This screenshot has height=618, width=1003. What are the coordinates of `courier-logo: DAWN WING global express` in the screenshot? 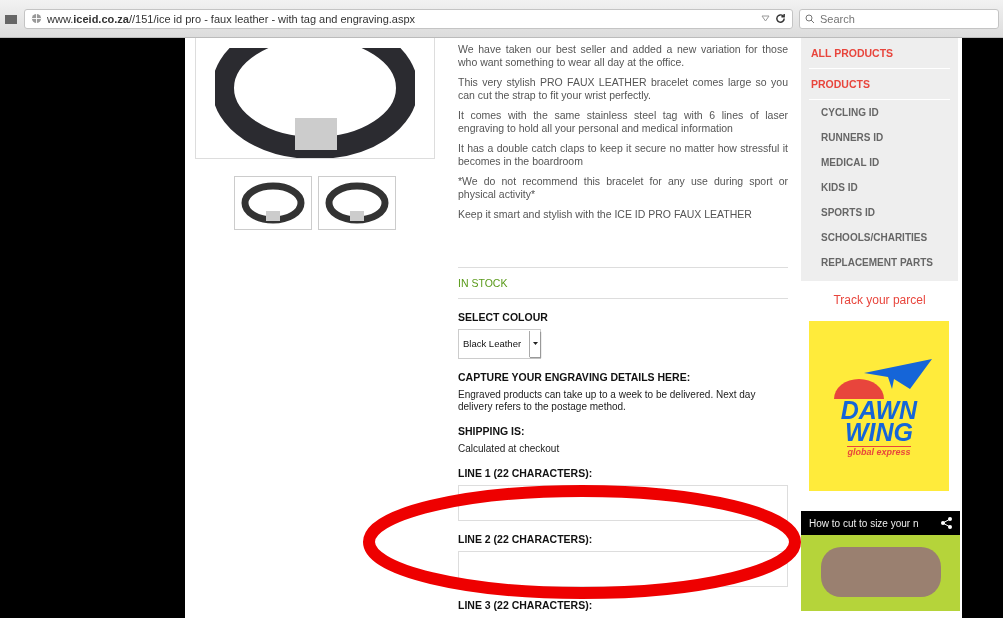 It's located at (879, 406).